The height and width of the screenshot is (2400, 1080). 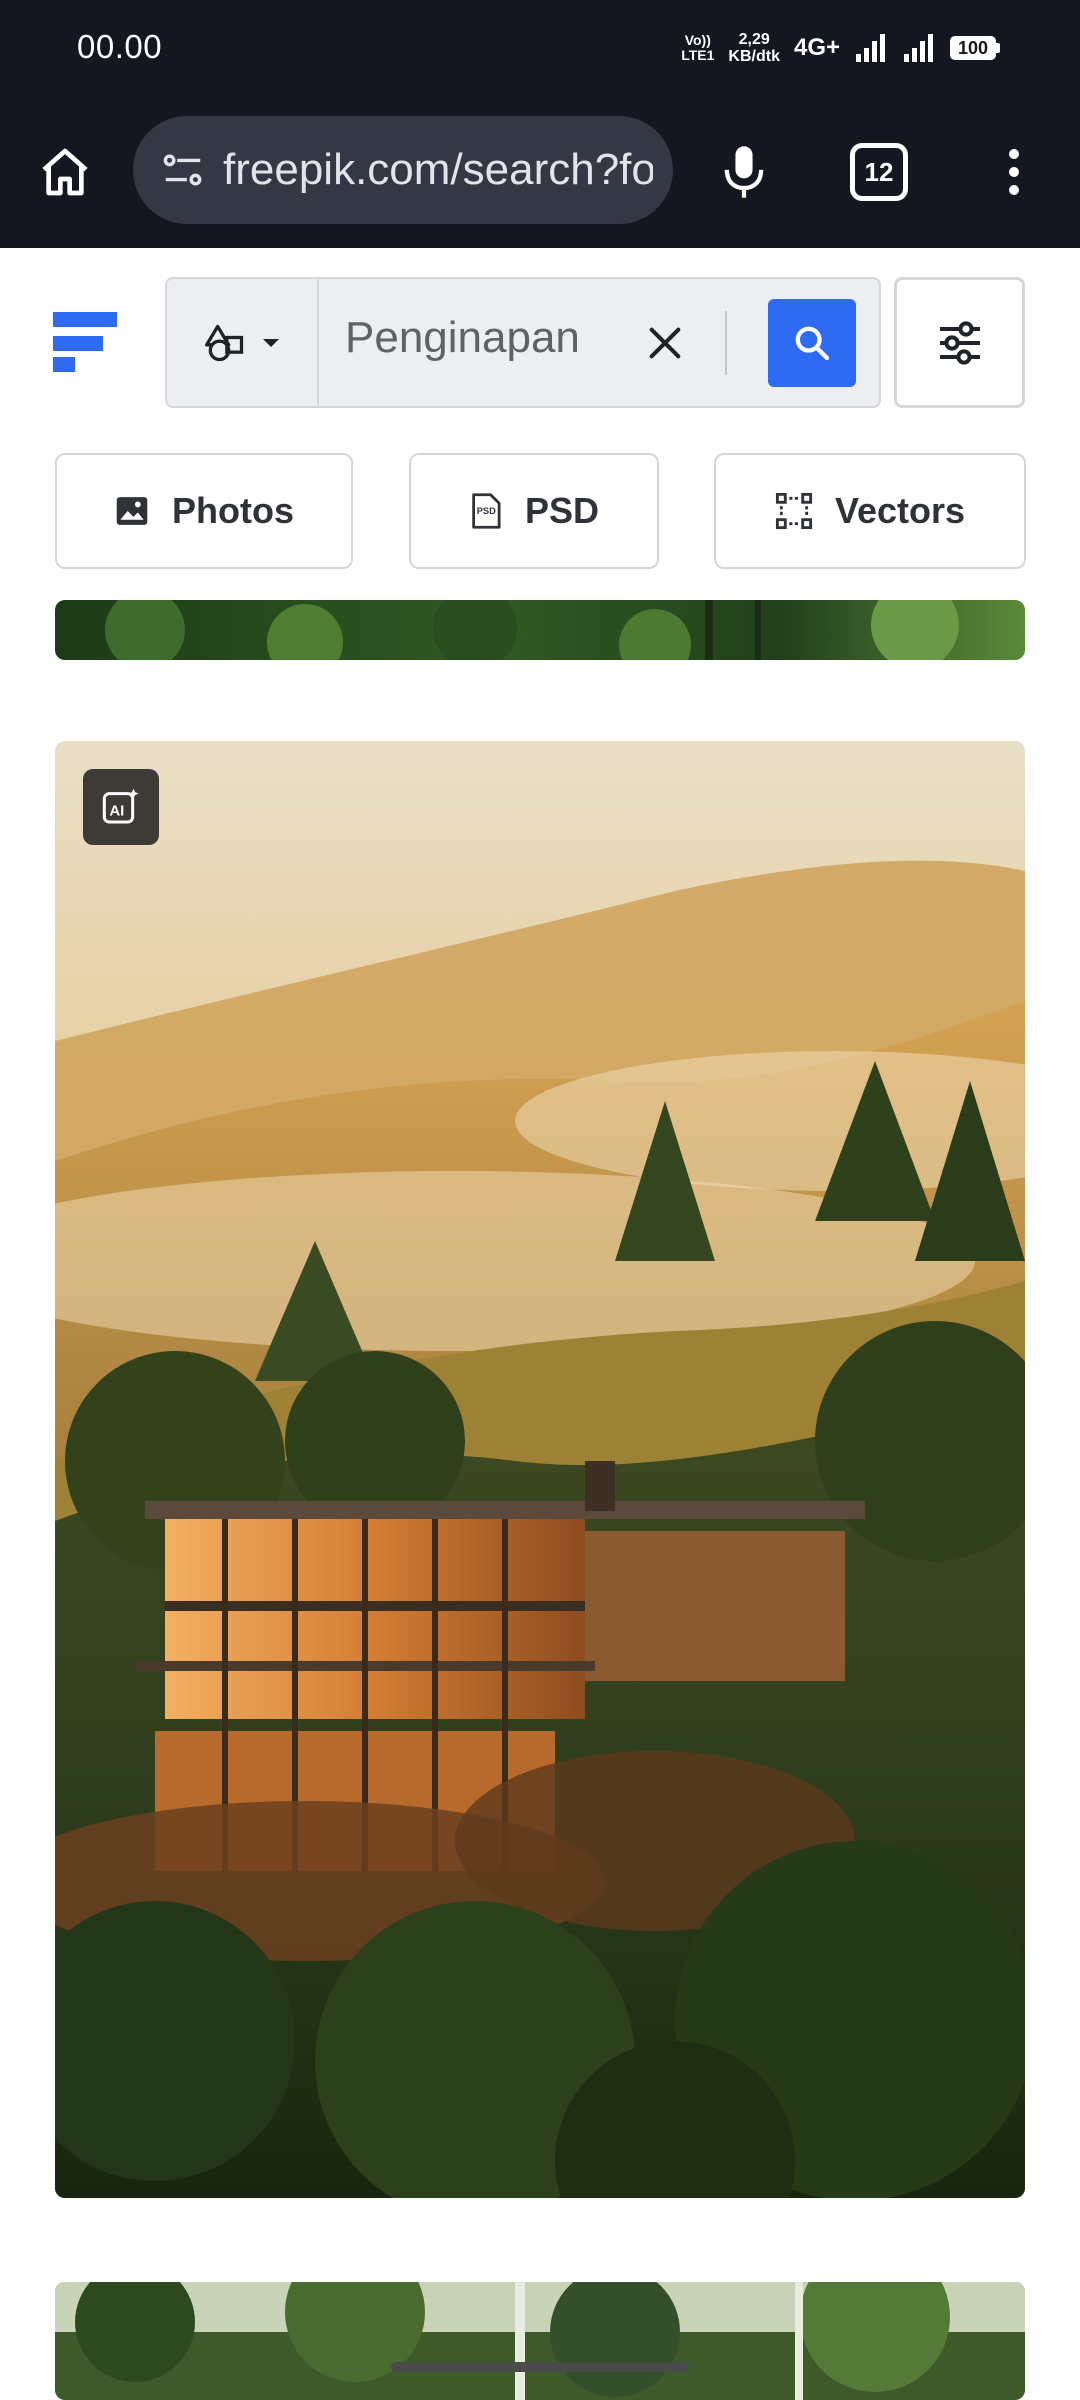 I want to click on close-icon, so click(x=665, y=343).